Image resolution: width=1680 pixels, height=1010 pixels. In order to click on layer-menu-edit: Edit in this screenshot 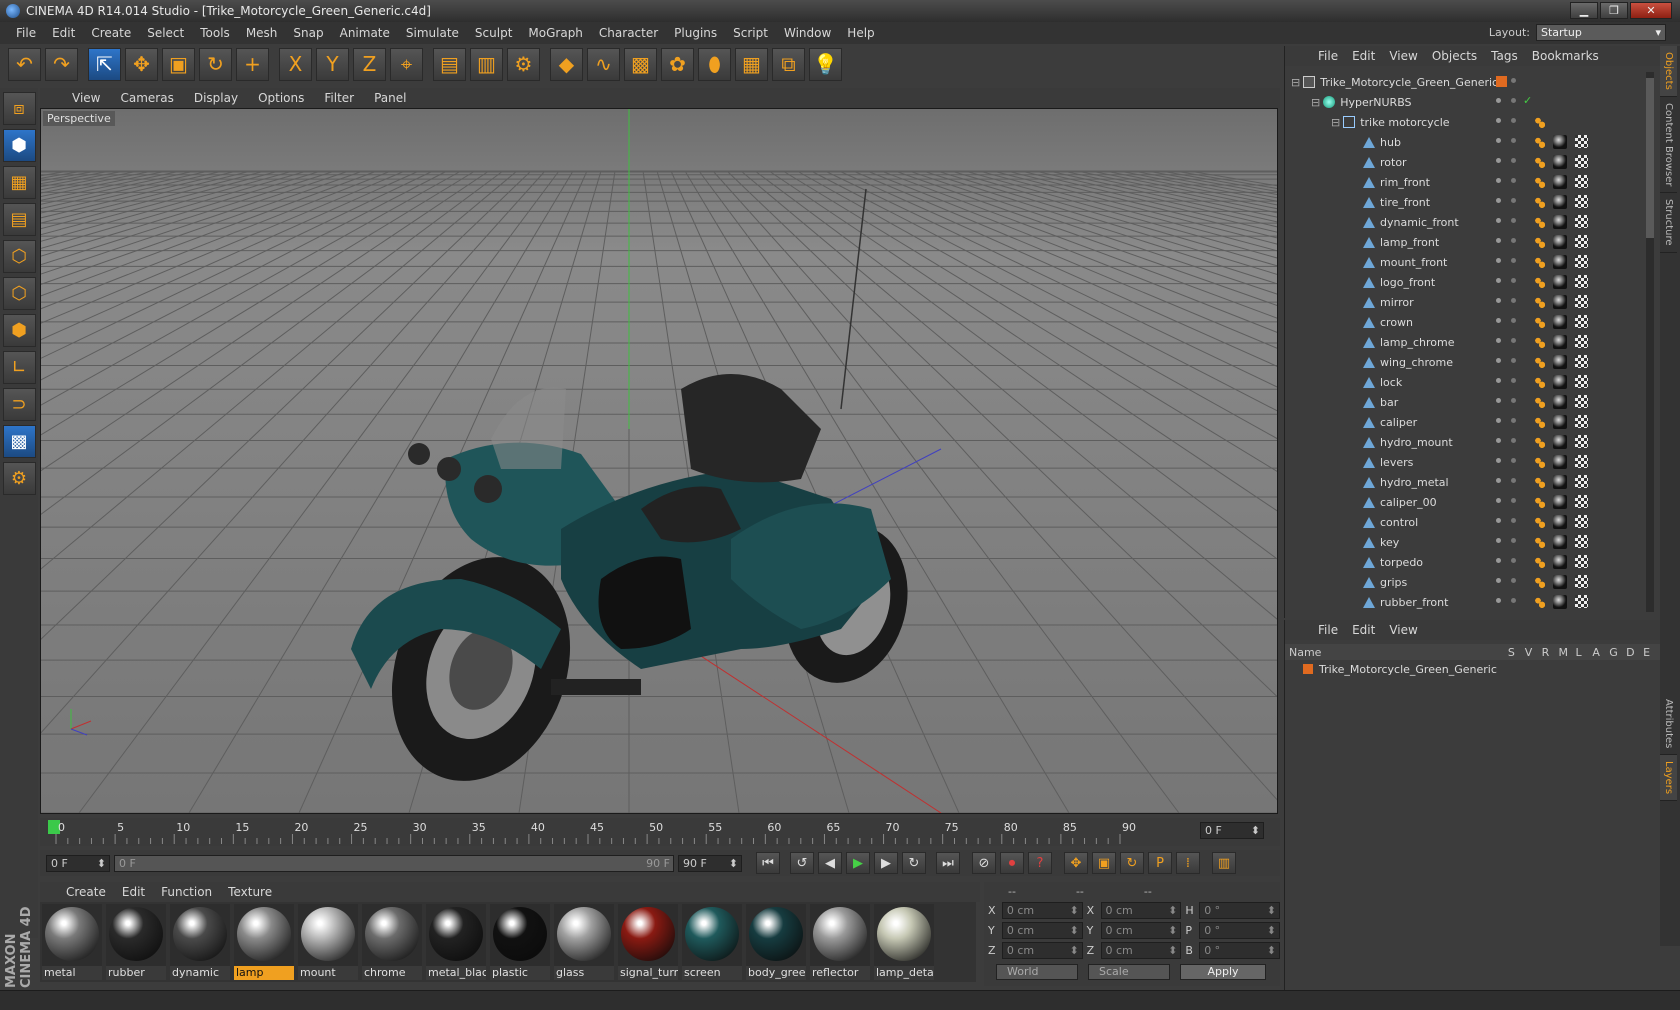, I will do `click(1363, 630)`.